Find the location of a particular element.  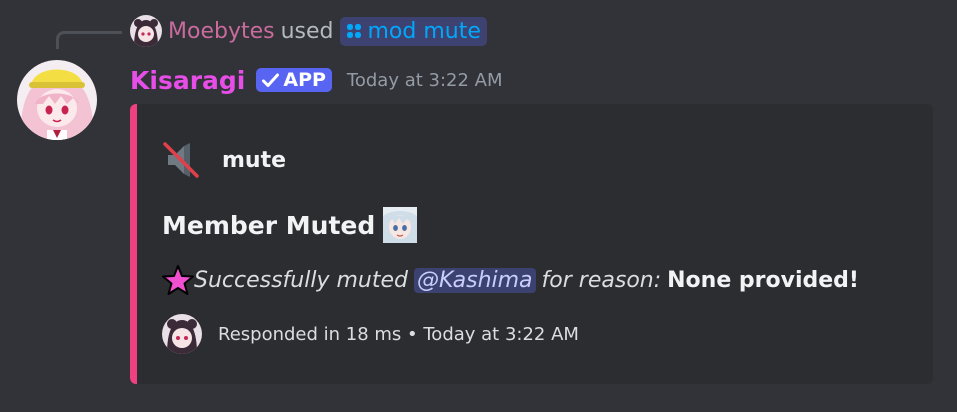

command-icon is located at coordinates (353, 31).